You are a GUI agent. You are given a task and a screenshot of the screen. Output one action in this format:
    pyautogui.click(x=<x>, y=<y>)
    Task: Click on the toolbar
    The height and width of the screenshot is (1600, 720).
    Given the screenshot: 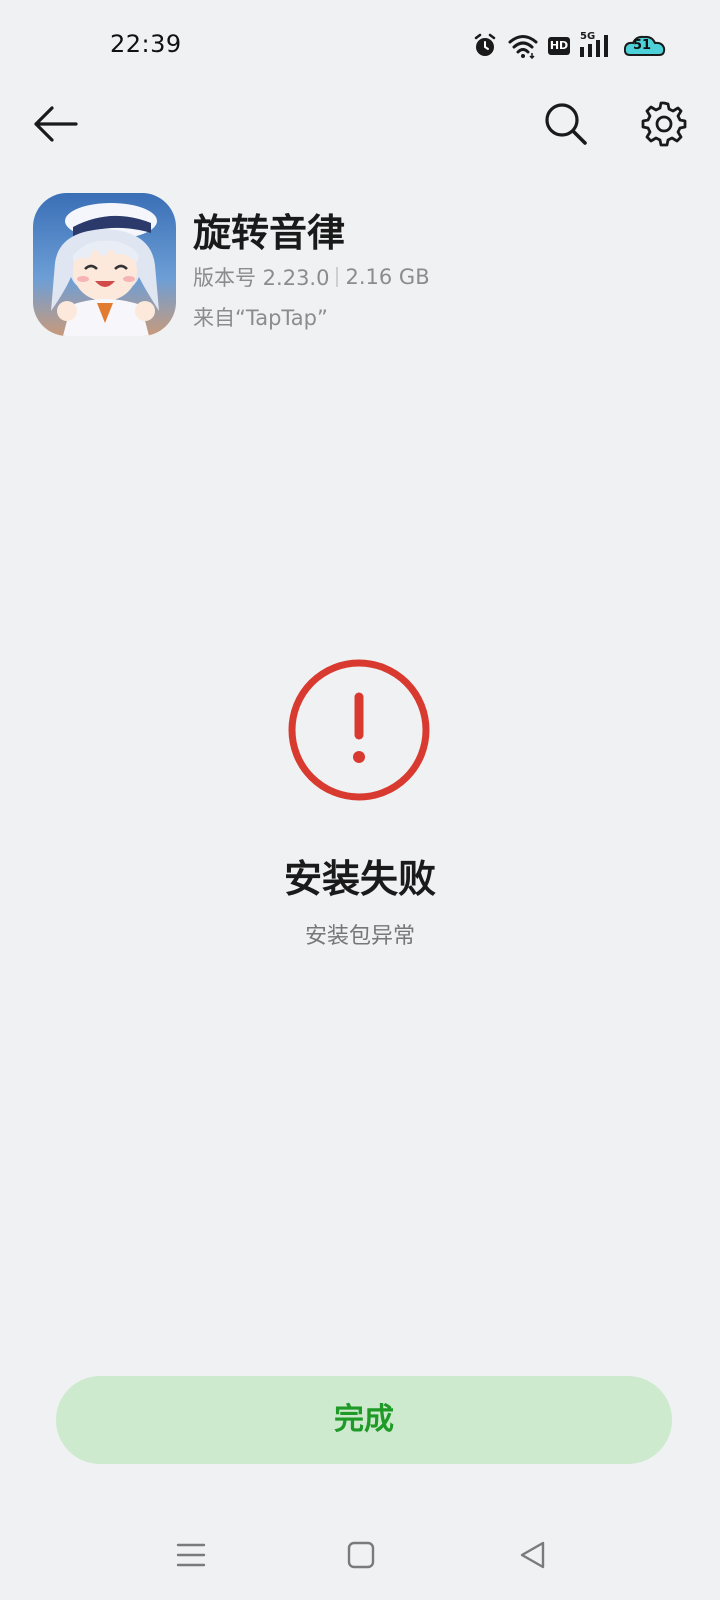 What is the action you would take?
    pyautogui.click(x=360, y=124)
    